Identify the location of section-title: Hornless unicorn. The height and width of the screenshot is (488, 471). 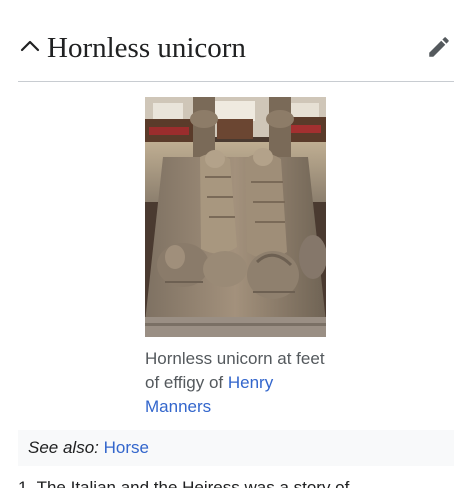
(146, 48).